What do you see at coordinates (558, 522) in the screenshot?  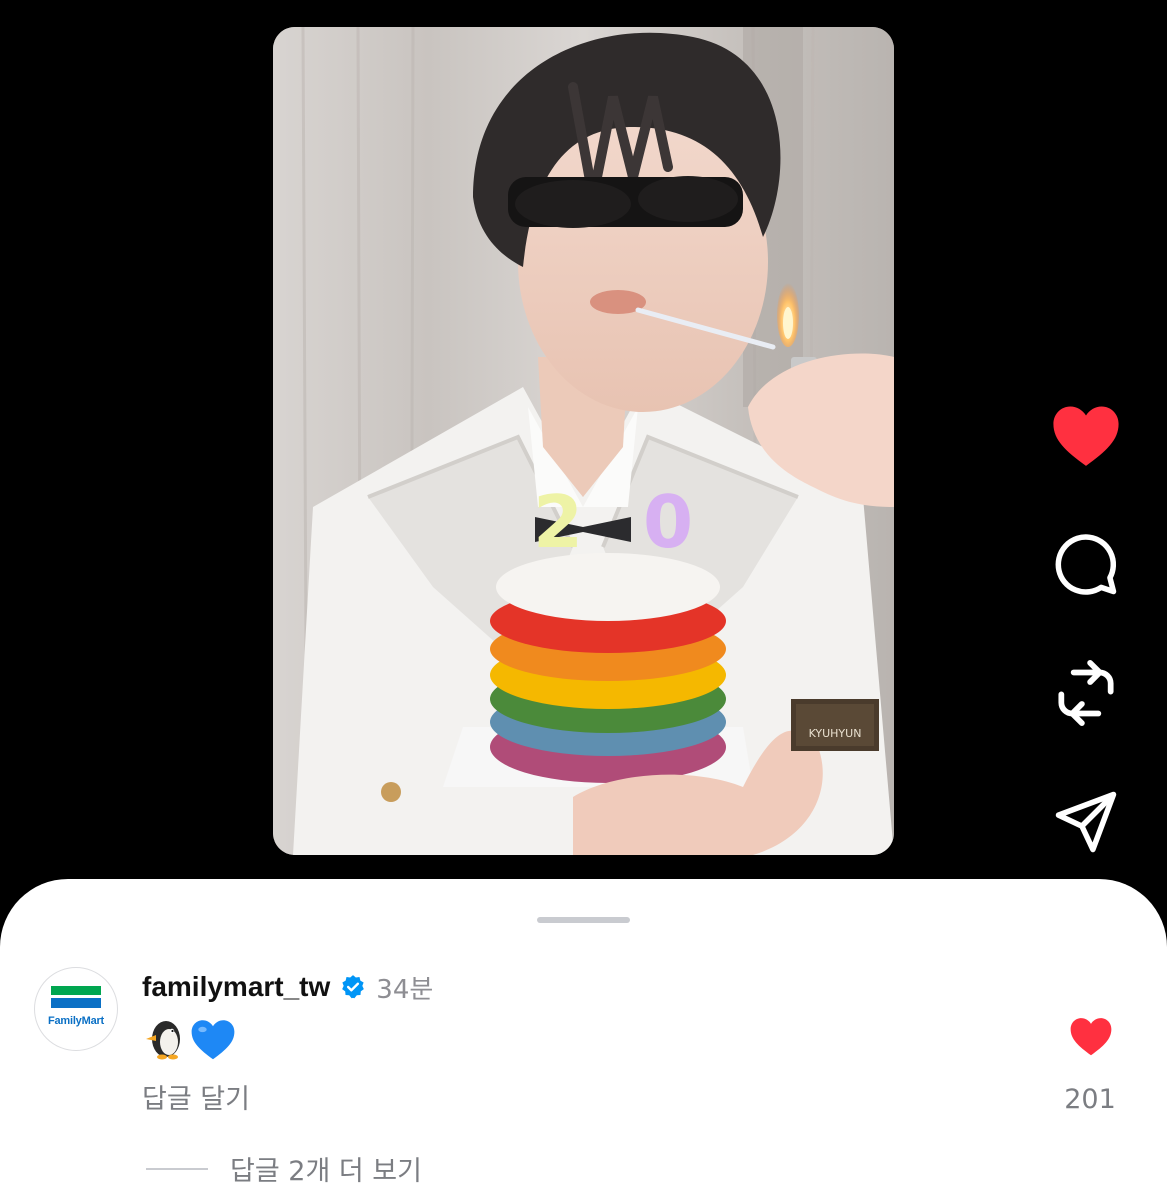 I see `candle-digit-2: 2` at bounding box center [558, 522].